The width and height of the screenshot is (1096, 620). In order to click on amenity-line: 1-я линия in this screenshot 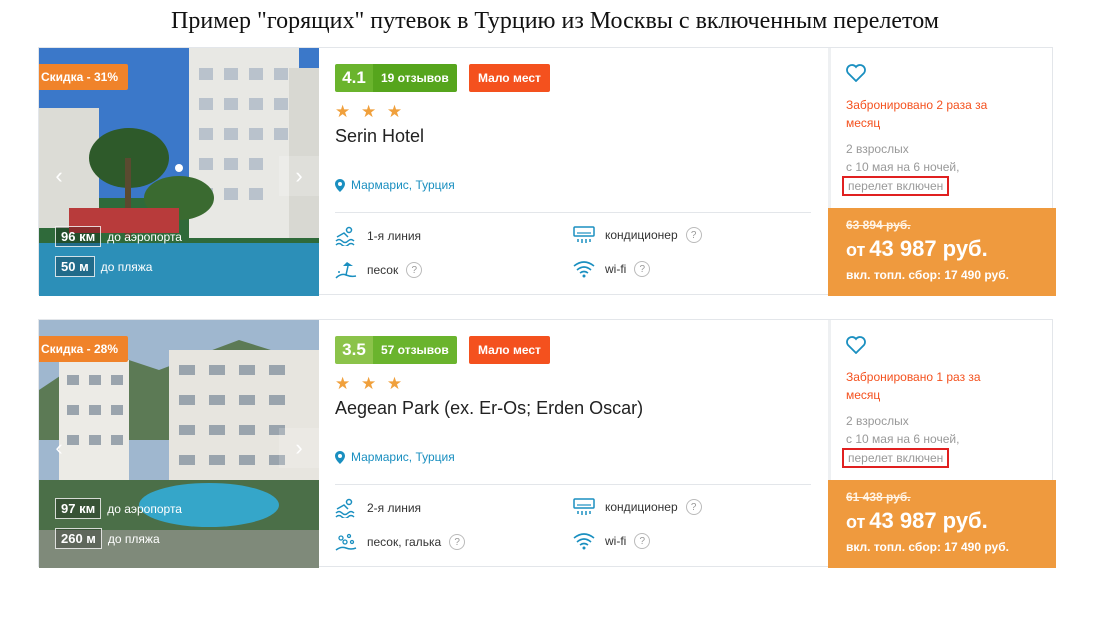, I will do `click(378, 236)`.